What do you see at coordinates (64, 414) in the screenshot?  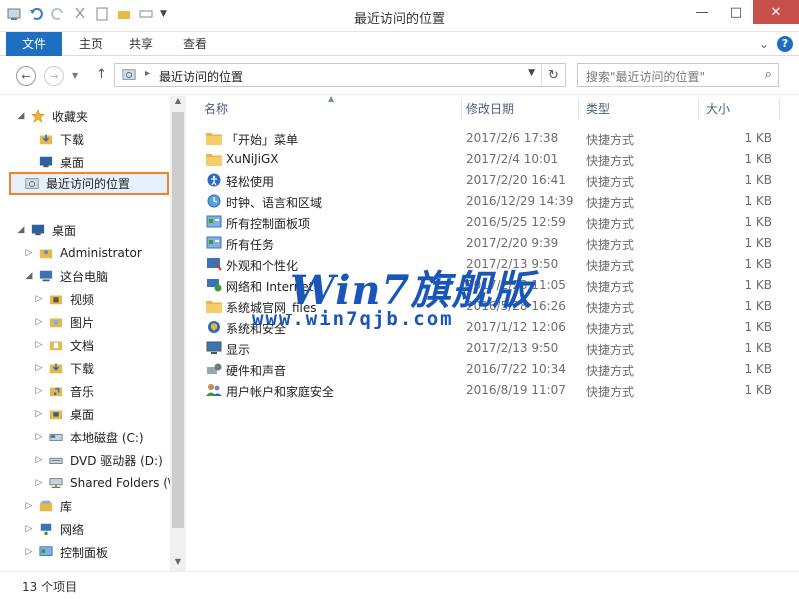 I see `tree-pc-desktop: ▷ 桌面` at bounding box center [64, 414].